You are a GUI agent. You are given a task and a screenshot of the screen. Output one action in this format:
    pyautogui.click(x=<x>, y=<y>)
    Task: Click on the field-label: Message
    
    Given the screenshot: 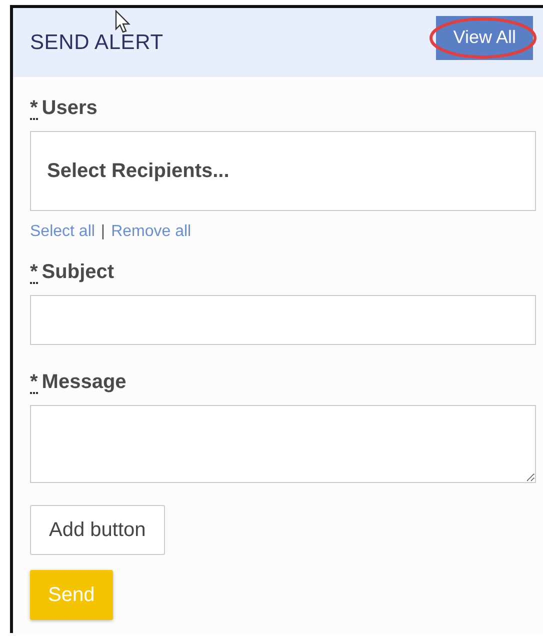 What is the action you would take?
    pyautogui.click(x=84, y=382)
    